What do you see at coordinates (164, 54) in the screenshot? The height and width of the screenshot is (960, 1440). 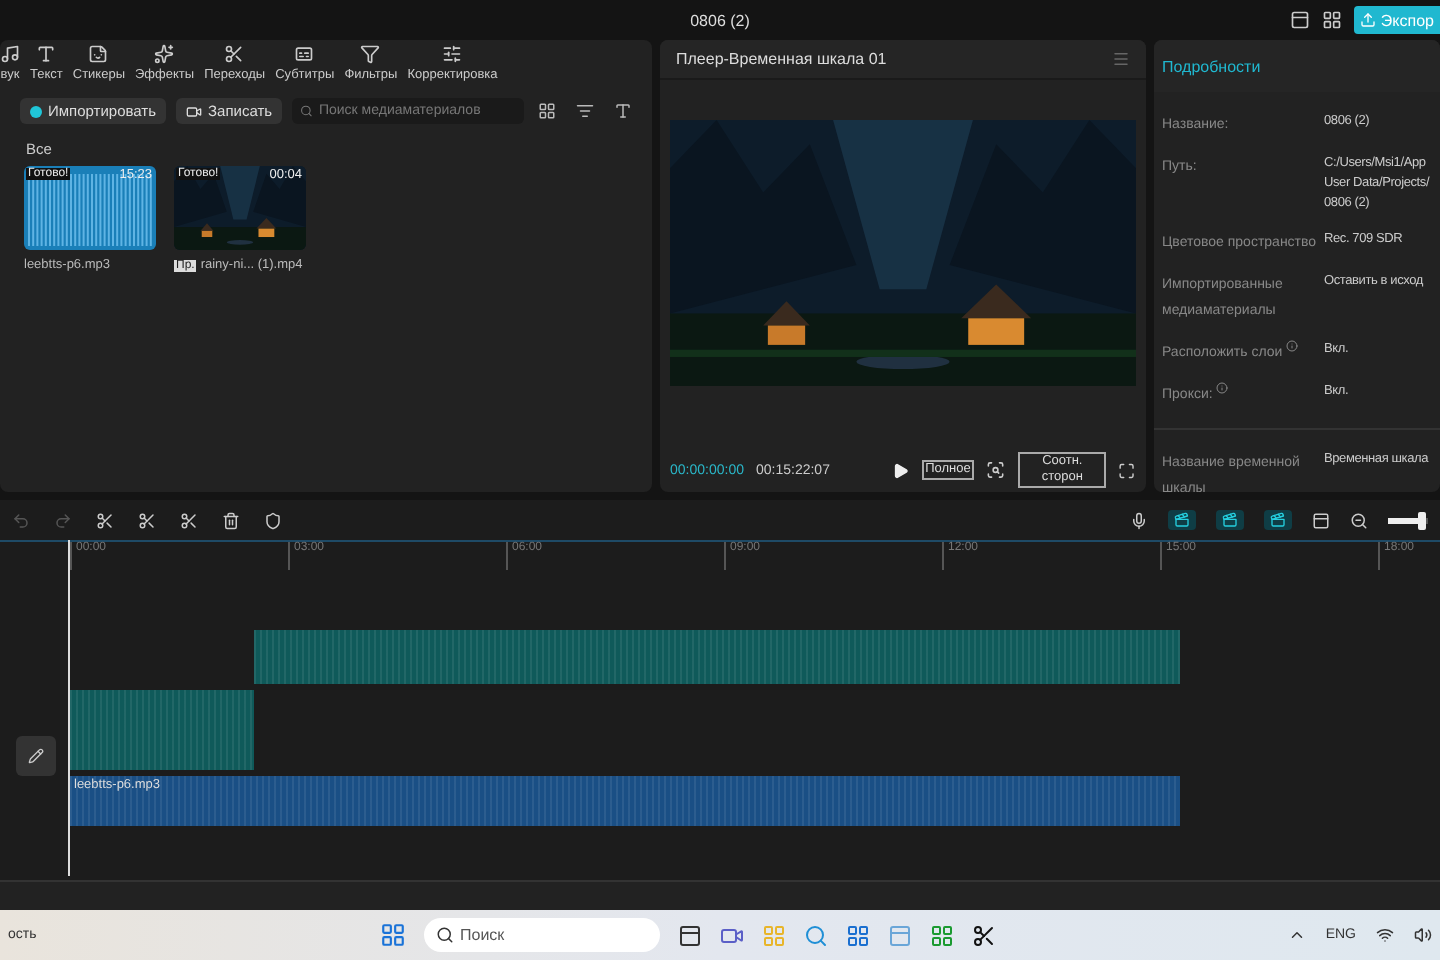 I see `sparkle-icon` at bounding box center [164, 54].